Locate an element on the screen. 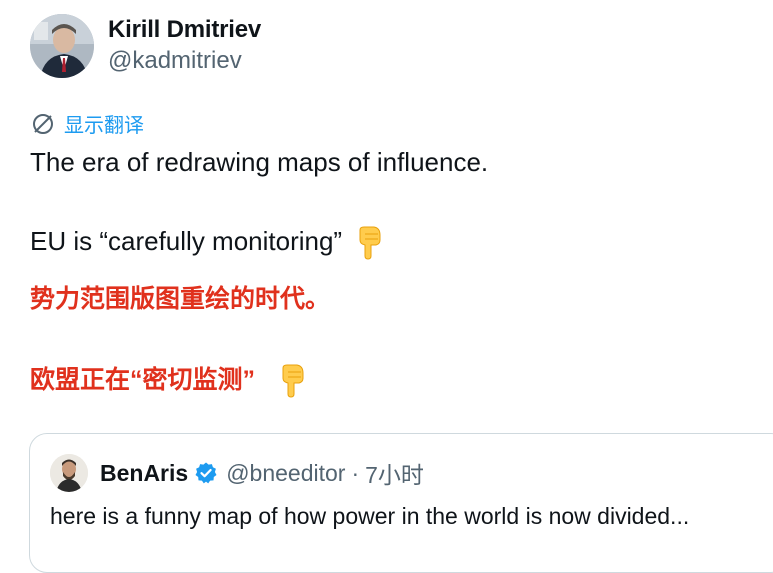  tweet-text-line-2: EU is “carefully monitoring” is located at coordinates (207, 242).